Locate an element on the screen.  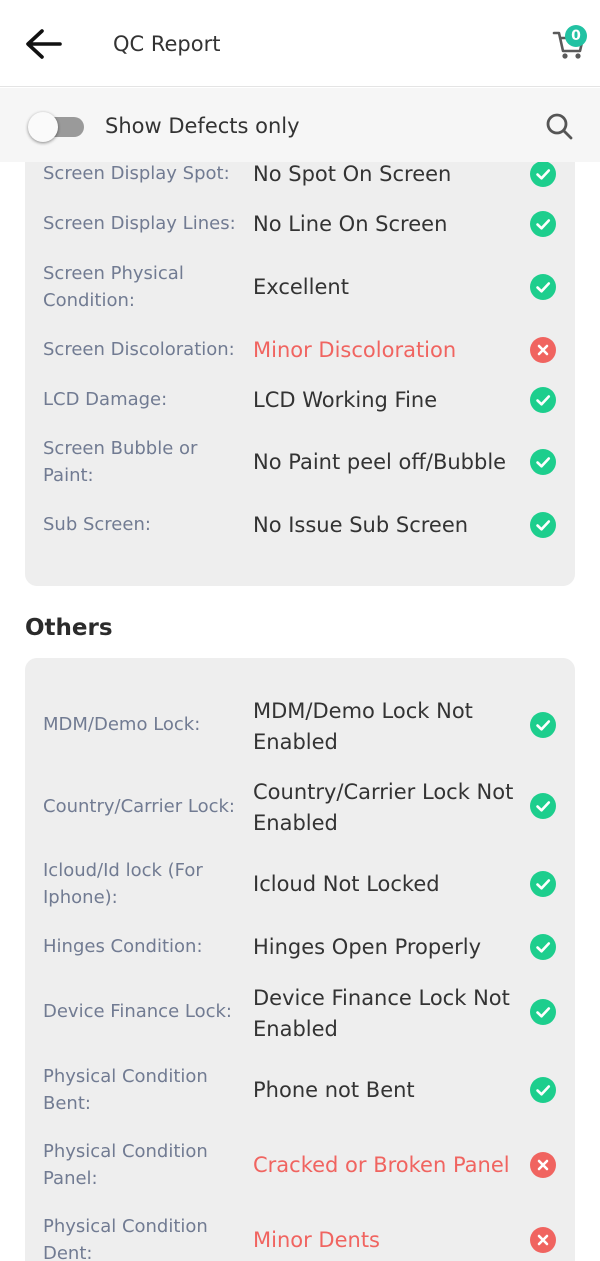
row-value: Cracked or Broken Panel is located at coordinates (381, 1165).